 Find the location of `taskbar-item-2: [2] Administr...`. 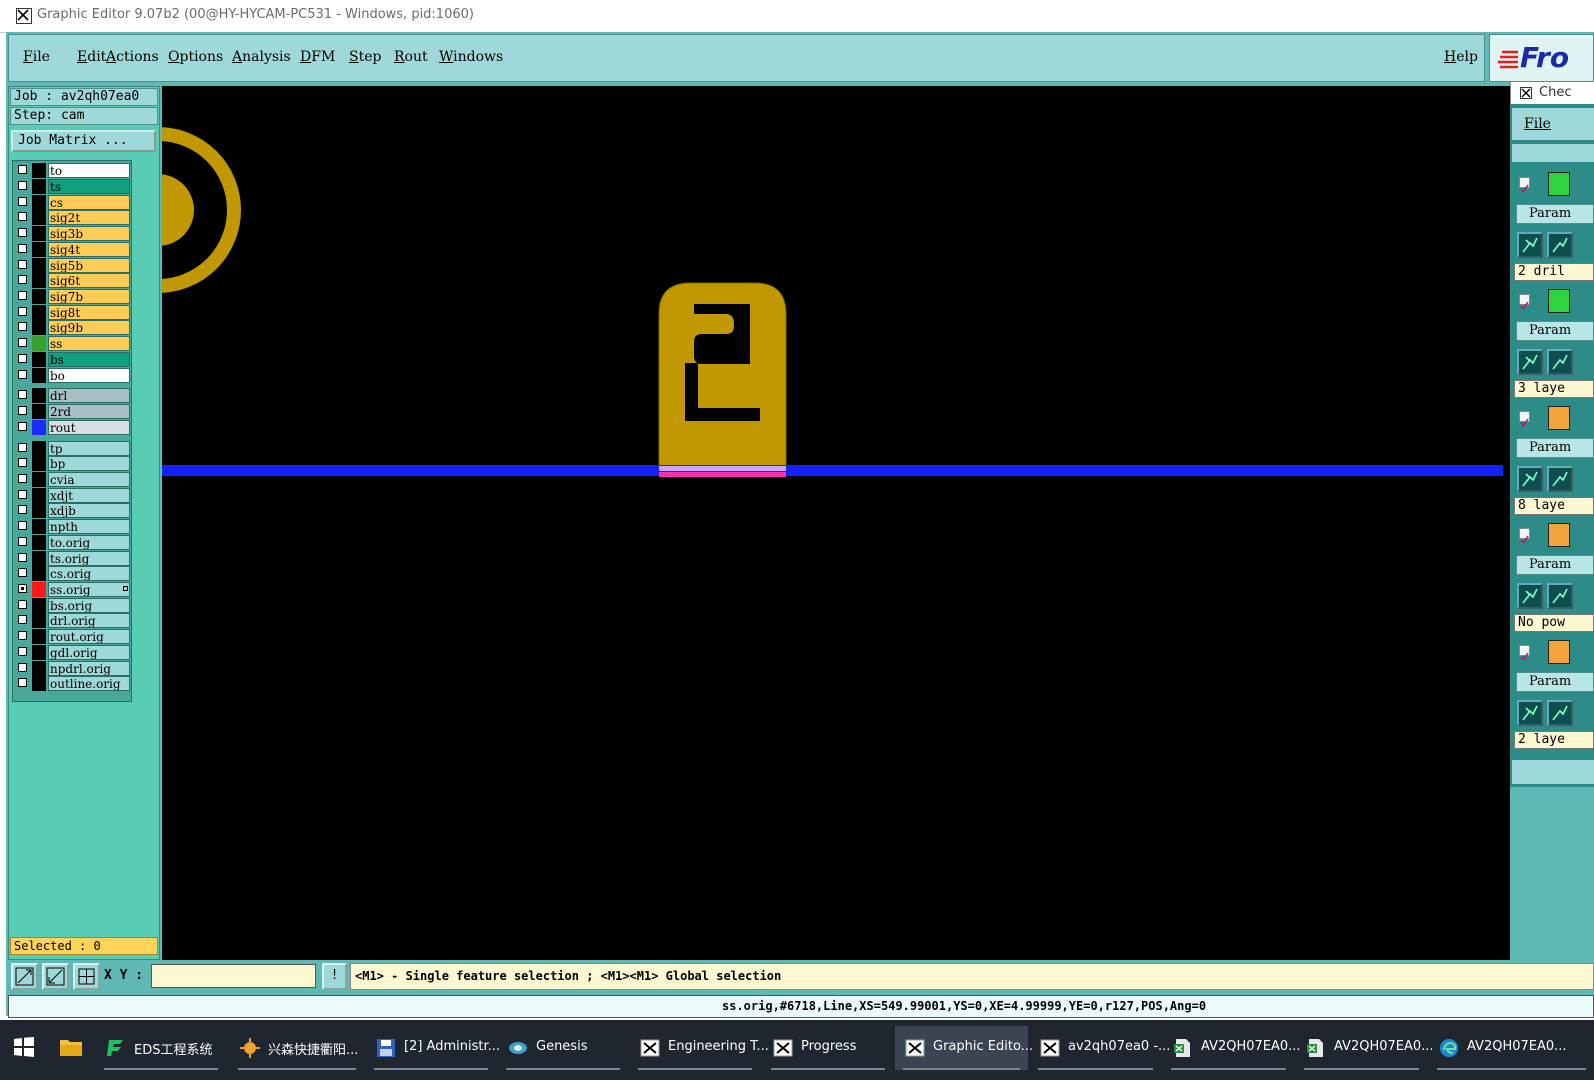

taskbar-item-2: [2] Administr... is located at coordinates (433, 1048).